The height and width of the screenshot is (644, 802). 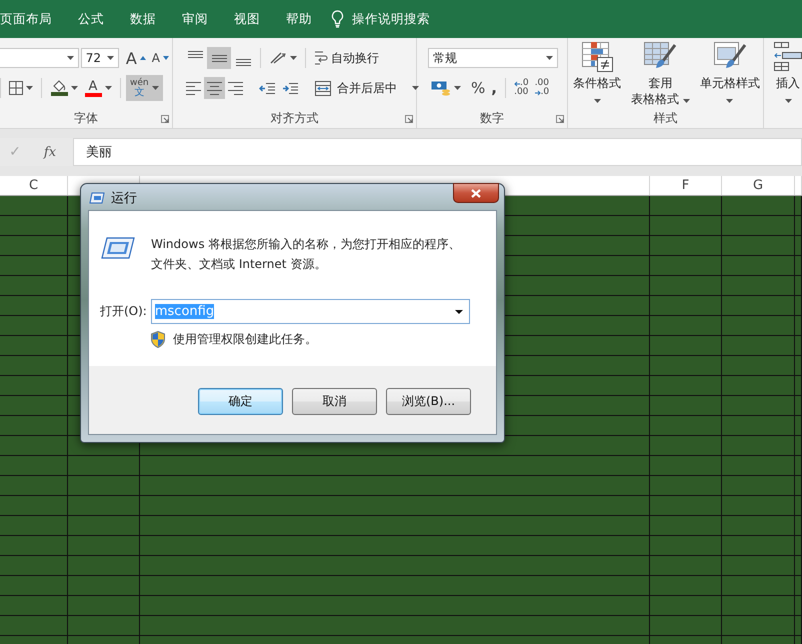 I want to click on style-gallery-button: 条件格式, so click(x=597, y=73).